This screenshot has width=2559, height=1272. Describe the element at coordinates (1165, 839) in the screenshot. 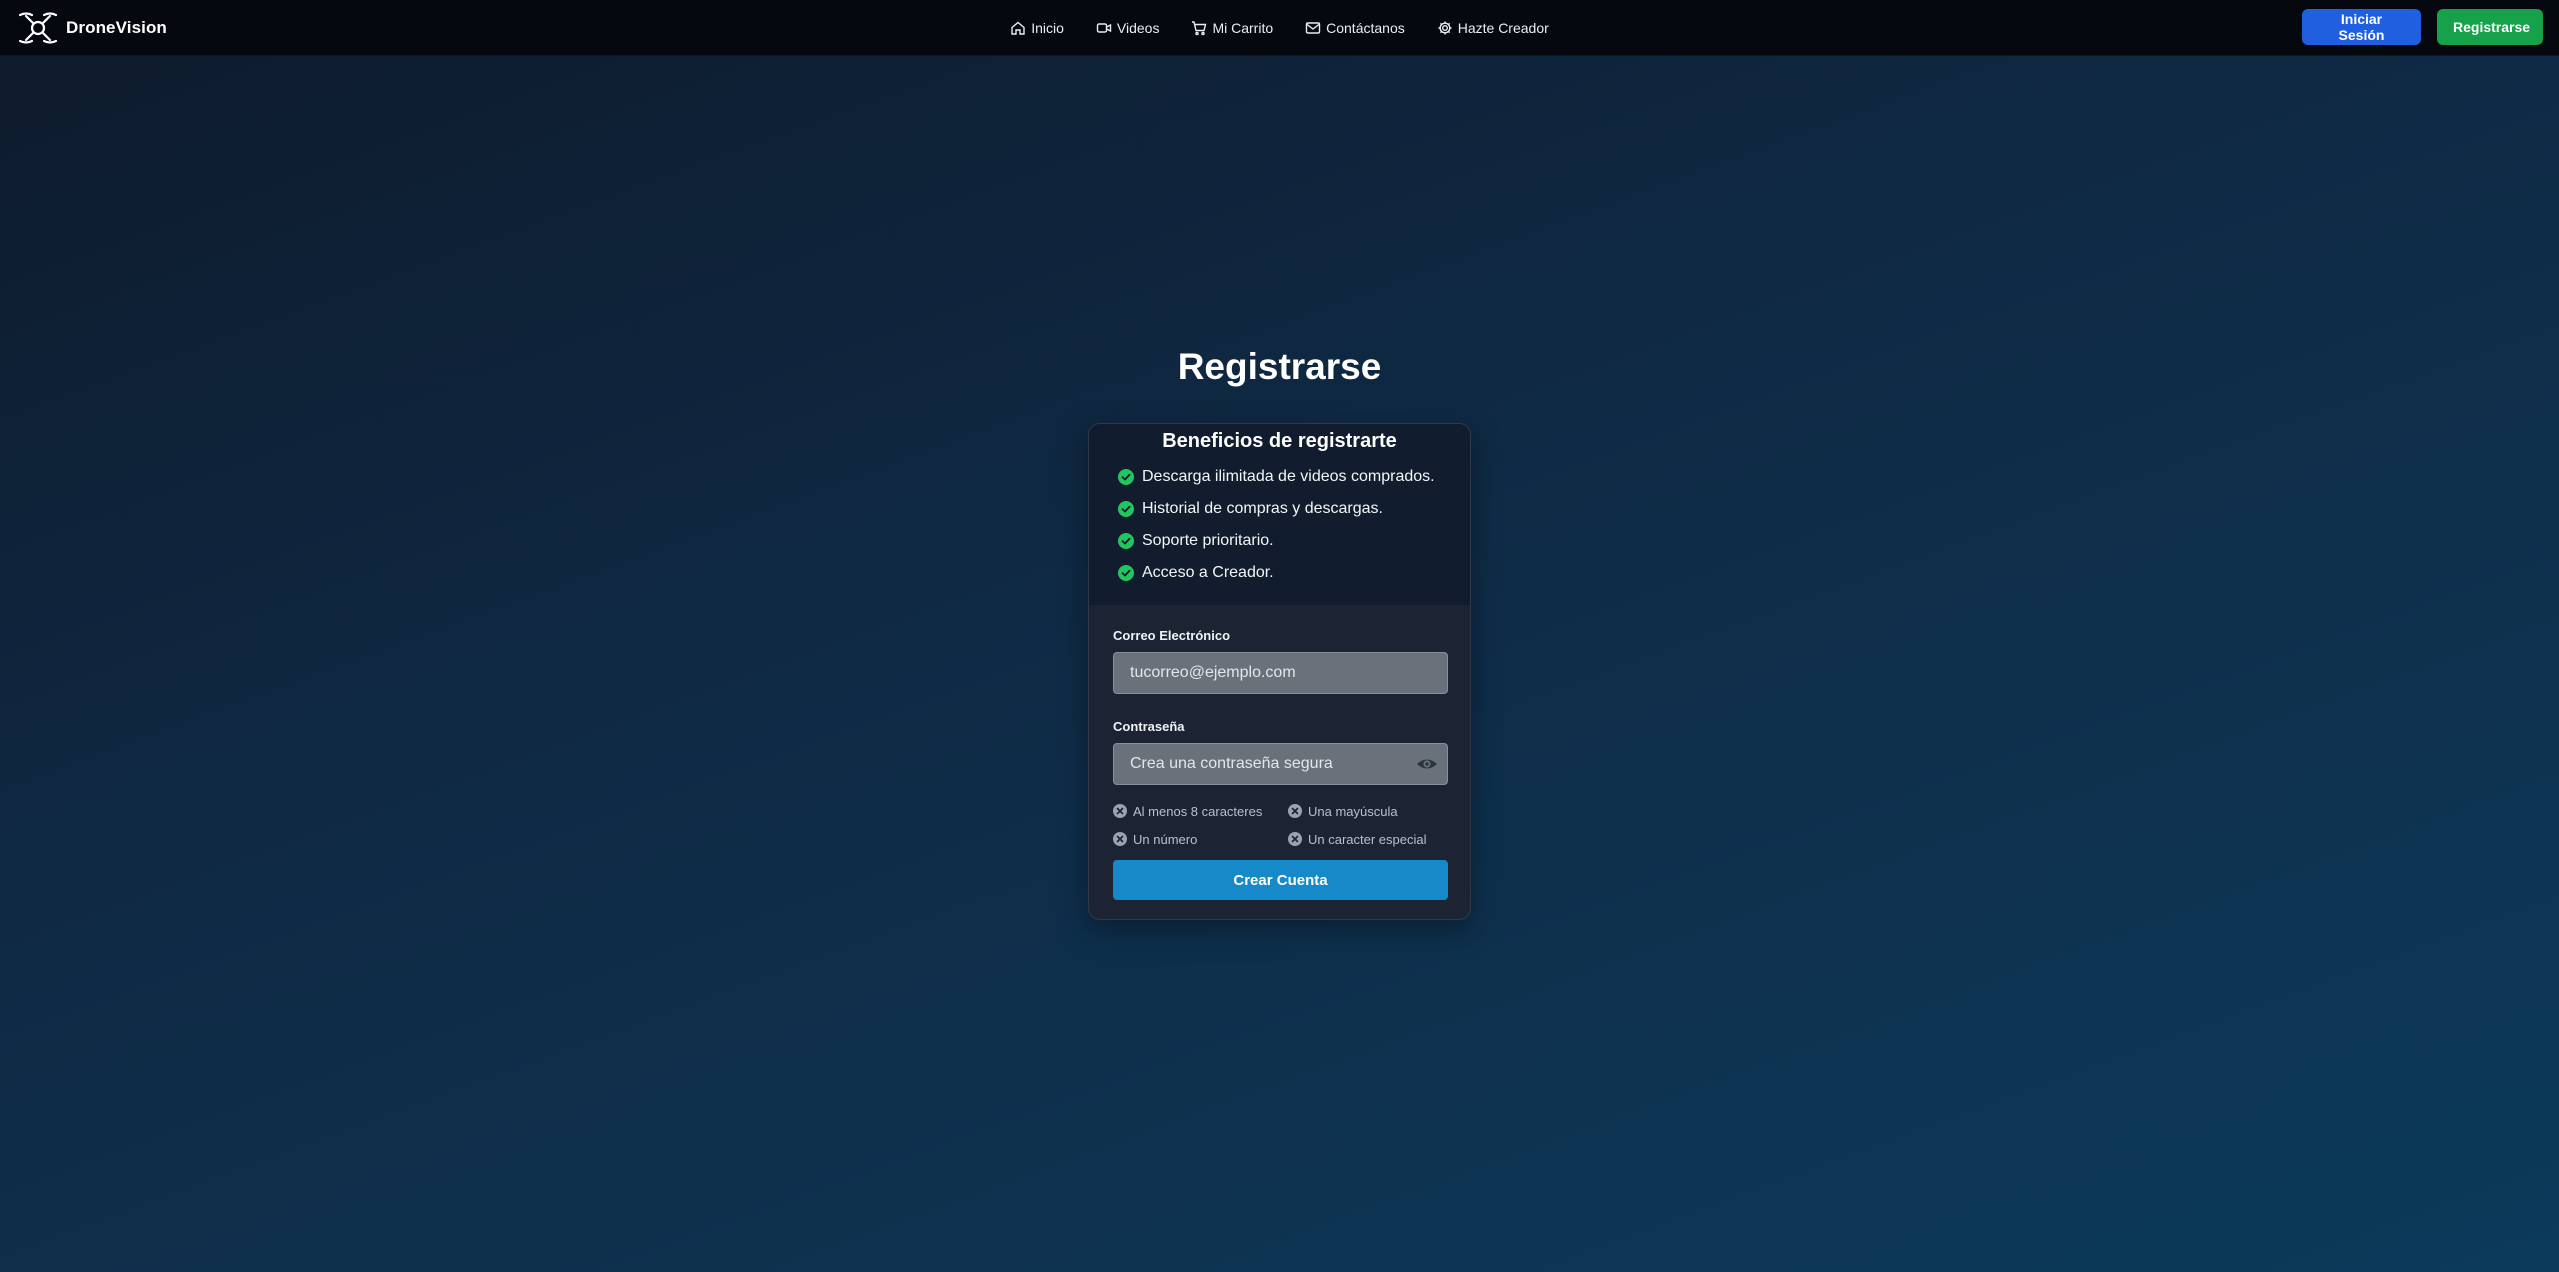

I see `password-rule-text: Un número` at that location.